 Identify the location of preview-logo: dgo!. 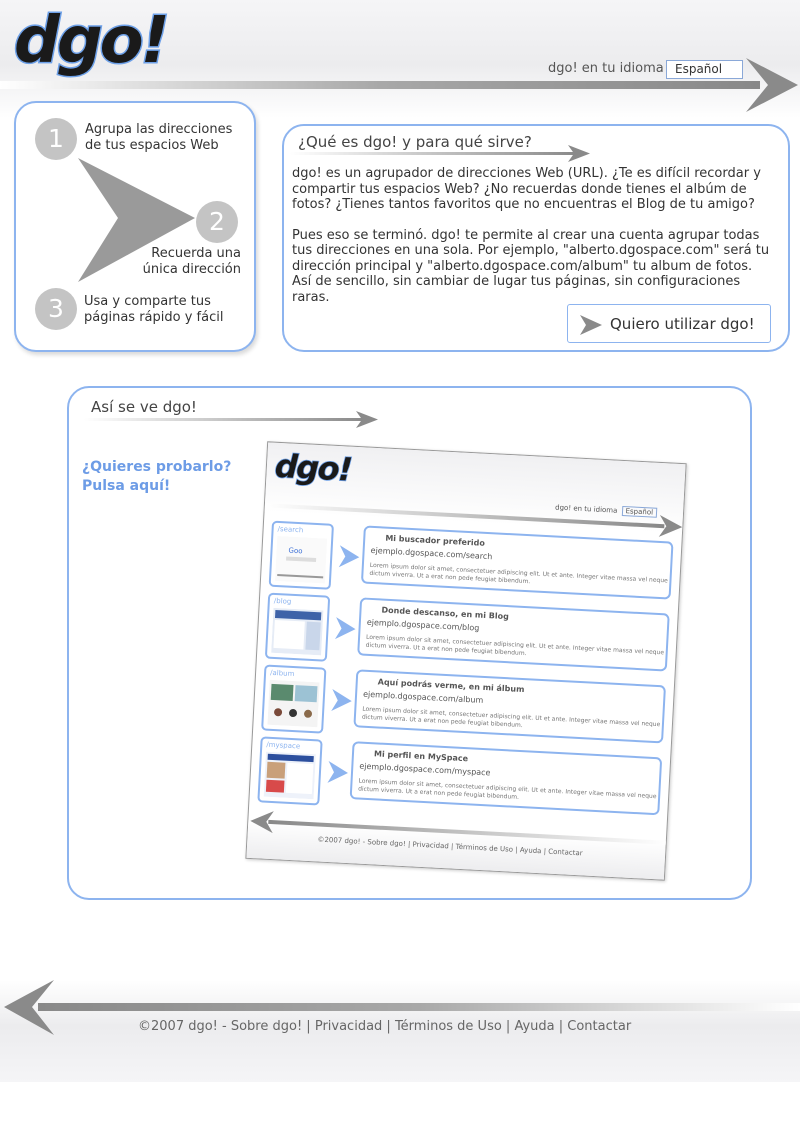
(313, 468).